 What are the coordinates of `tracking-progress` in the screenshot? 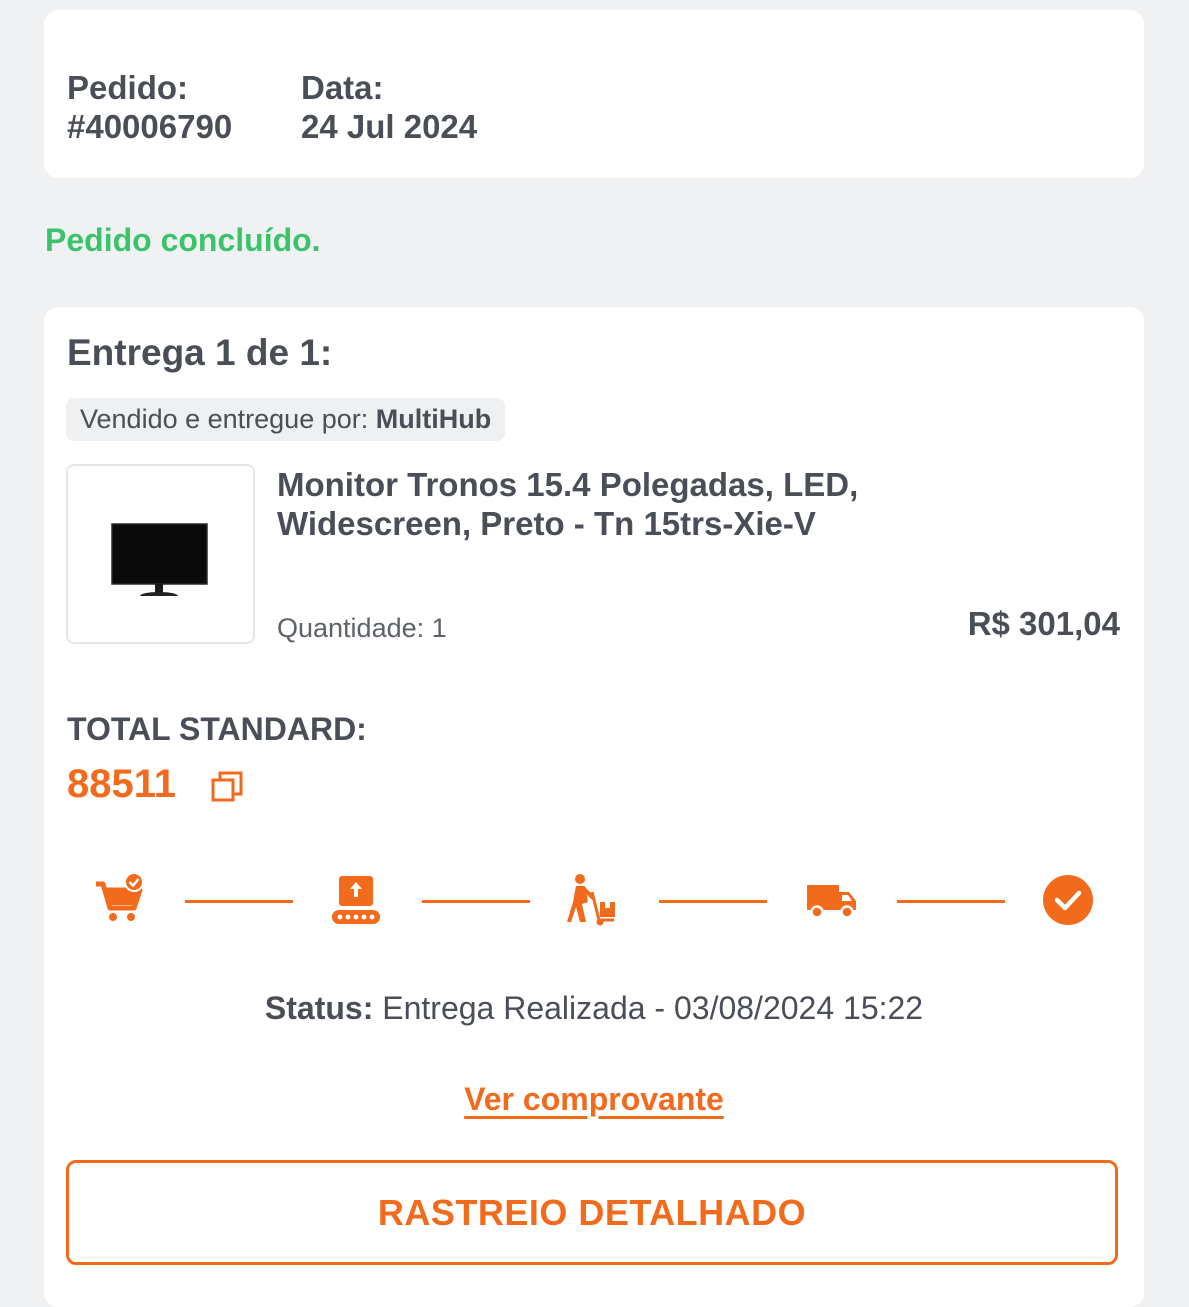 It's located at (594, 902).